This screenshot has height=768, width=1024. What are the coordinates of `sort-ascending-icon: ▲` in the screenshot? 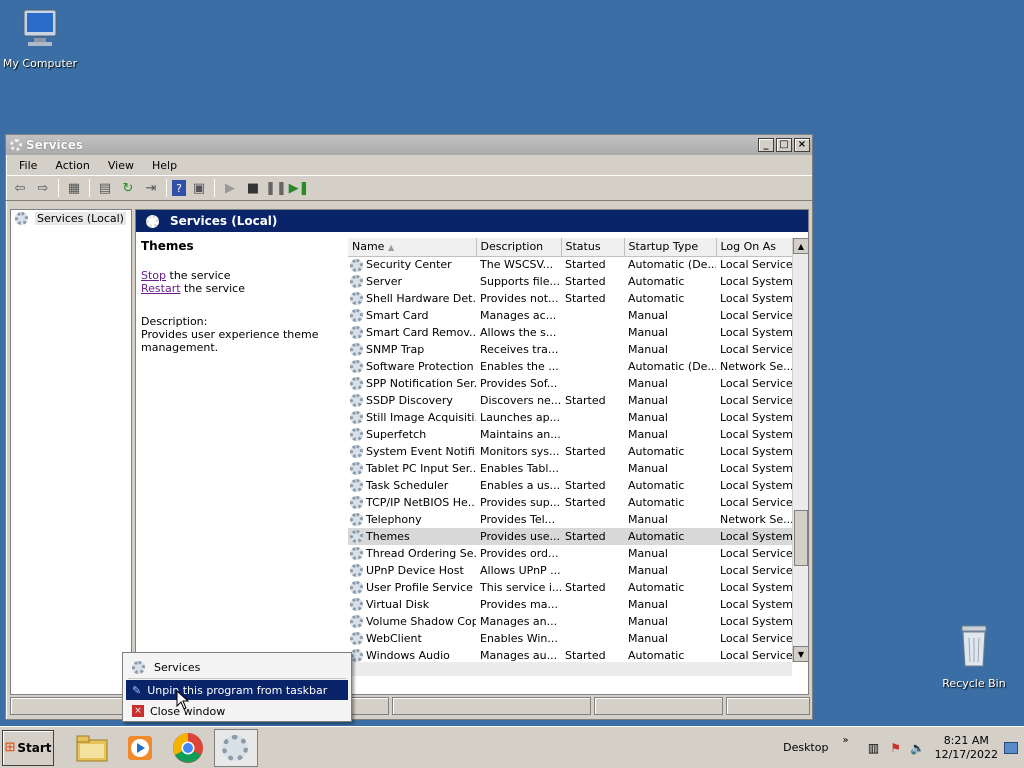 It's located at (391, 248).